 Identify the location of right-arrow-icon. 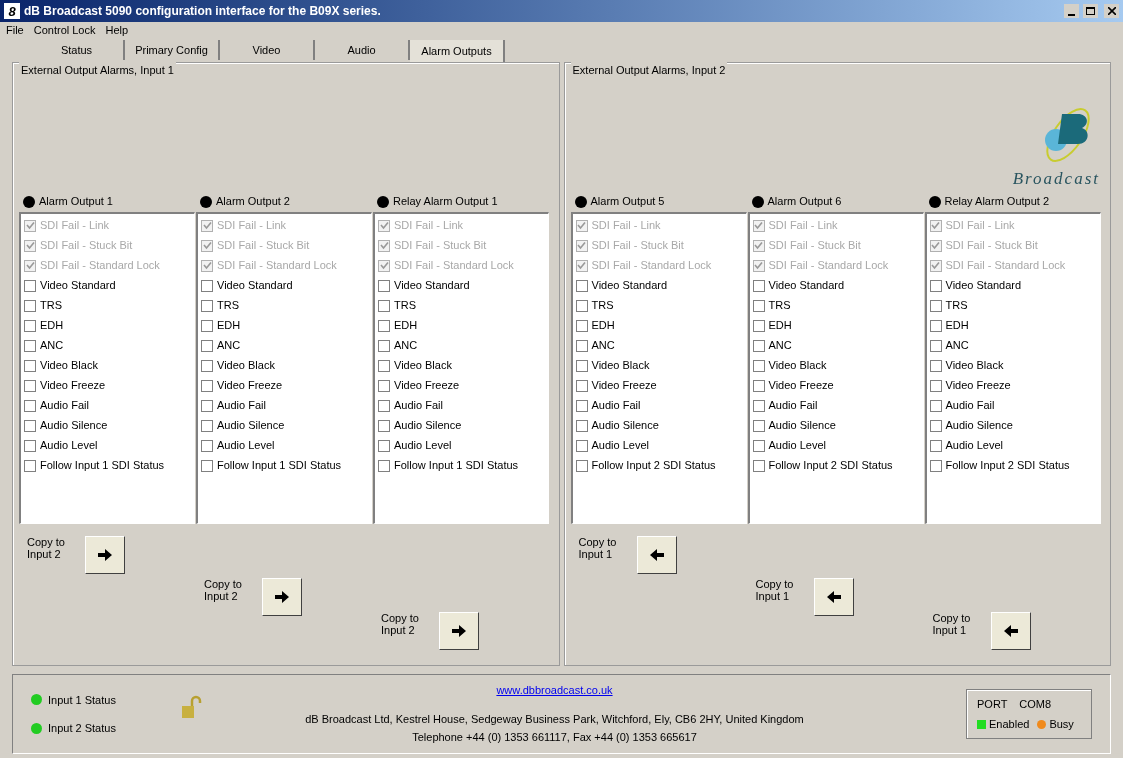
(105, 554).